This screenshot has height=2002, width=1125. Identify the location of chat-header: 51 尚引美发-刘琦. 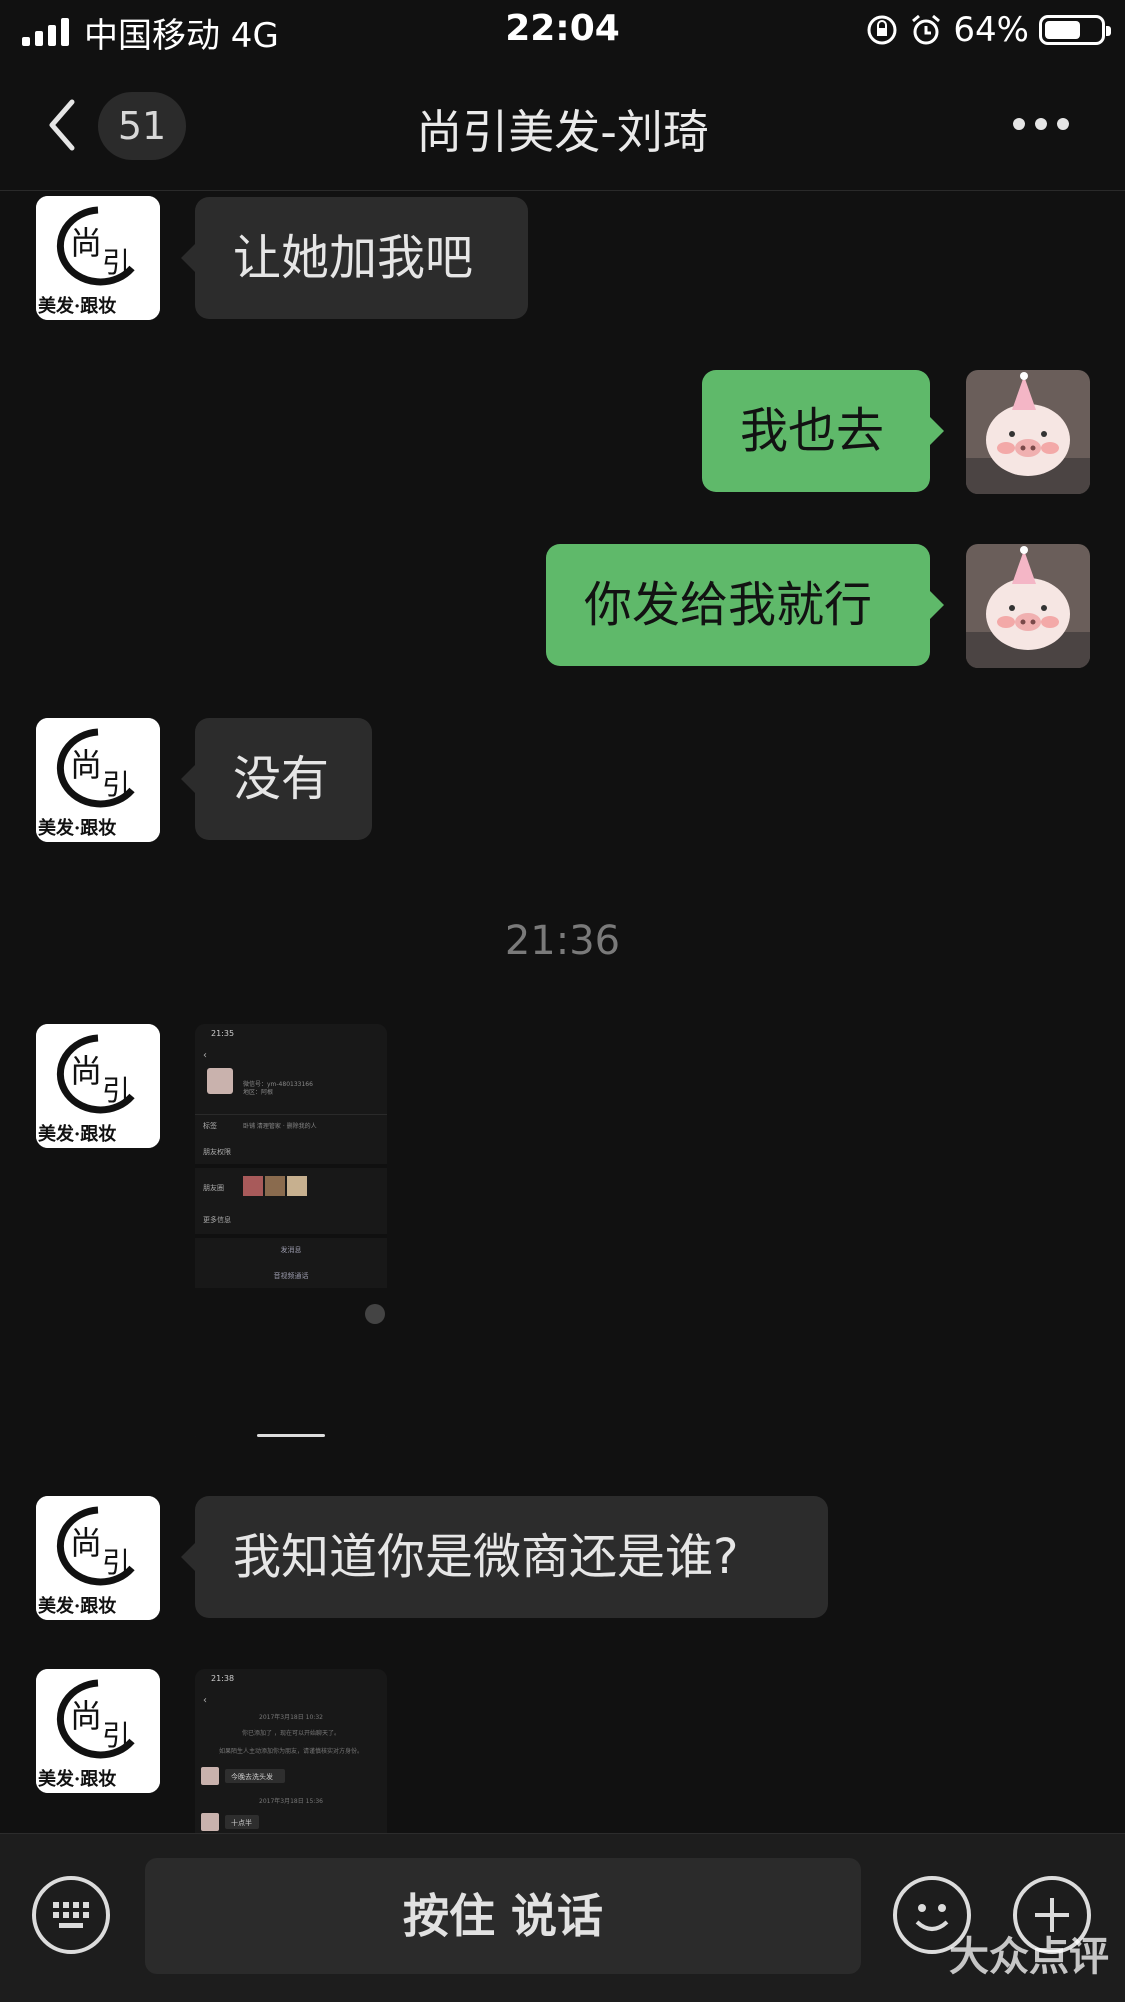
(562, 126).